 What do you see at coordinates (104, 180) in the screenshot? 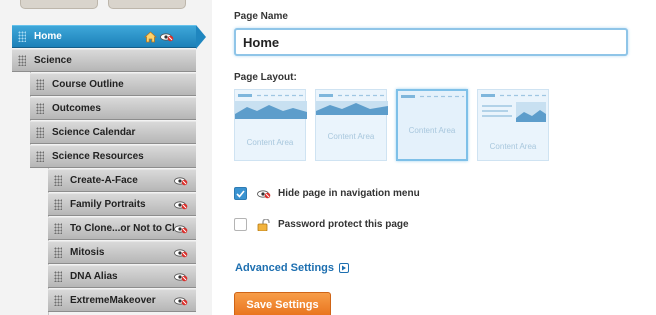
I see `sidebar-item-label: Create-A-Face` at bounding box center [104, 180].